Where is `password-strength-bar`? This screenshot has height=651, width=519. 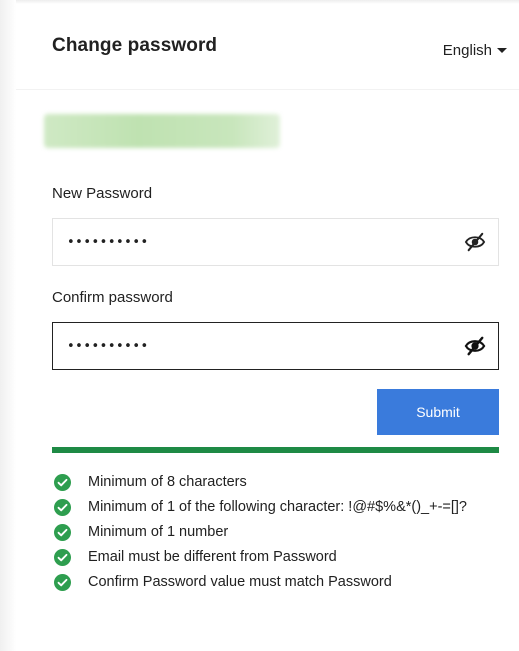 password-strength-bar is located at coordinates (275, 450).